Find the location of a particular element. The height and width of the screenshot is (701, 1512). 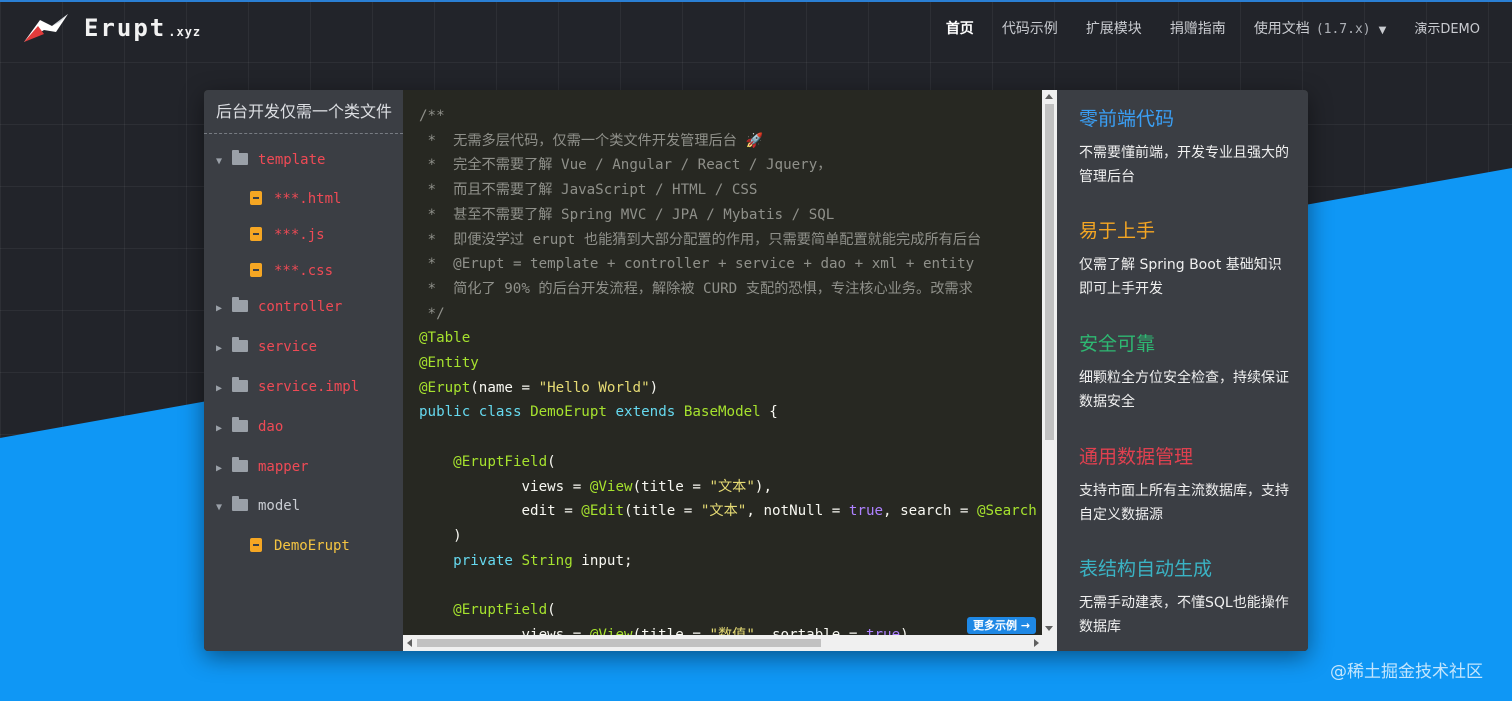

nav-item-label: 使用文档 is located at coordinates (1281, 29).